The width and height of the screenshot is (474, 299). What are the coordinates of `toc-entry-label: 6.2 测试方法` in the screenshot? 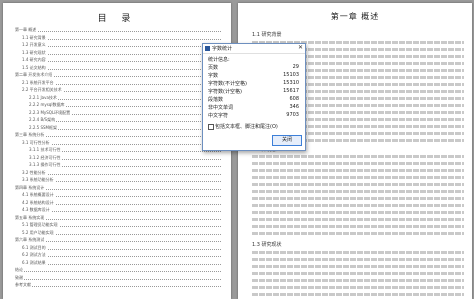 It's located at (34, 255).